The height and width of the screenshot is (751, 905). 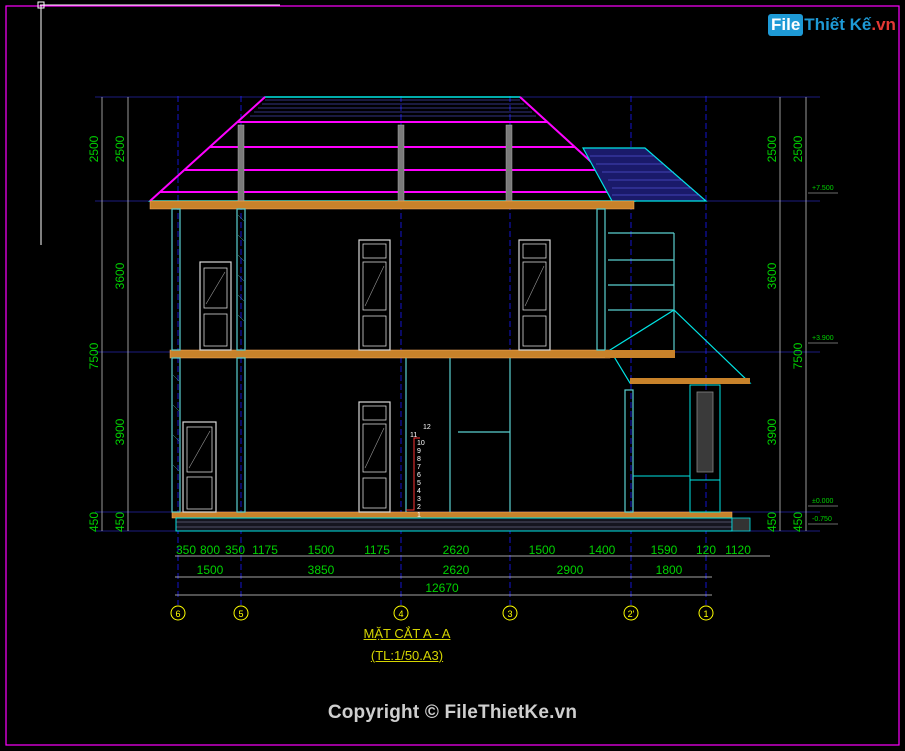 I want to click on stair-step-labels: 12 1110987654321, so click(x=420, y=471).